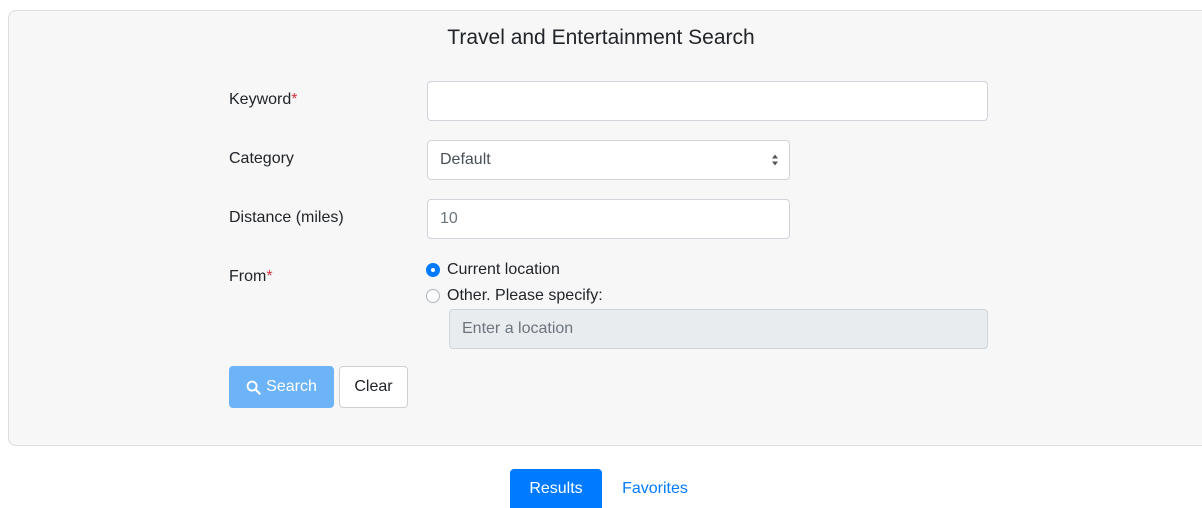 The image size is (1202, 508). I want to click on radio-current-location-label: Current location, so click(503, 269).